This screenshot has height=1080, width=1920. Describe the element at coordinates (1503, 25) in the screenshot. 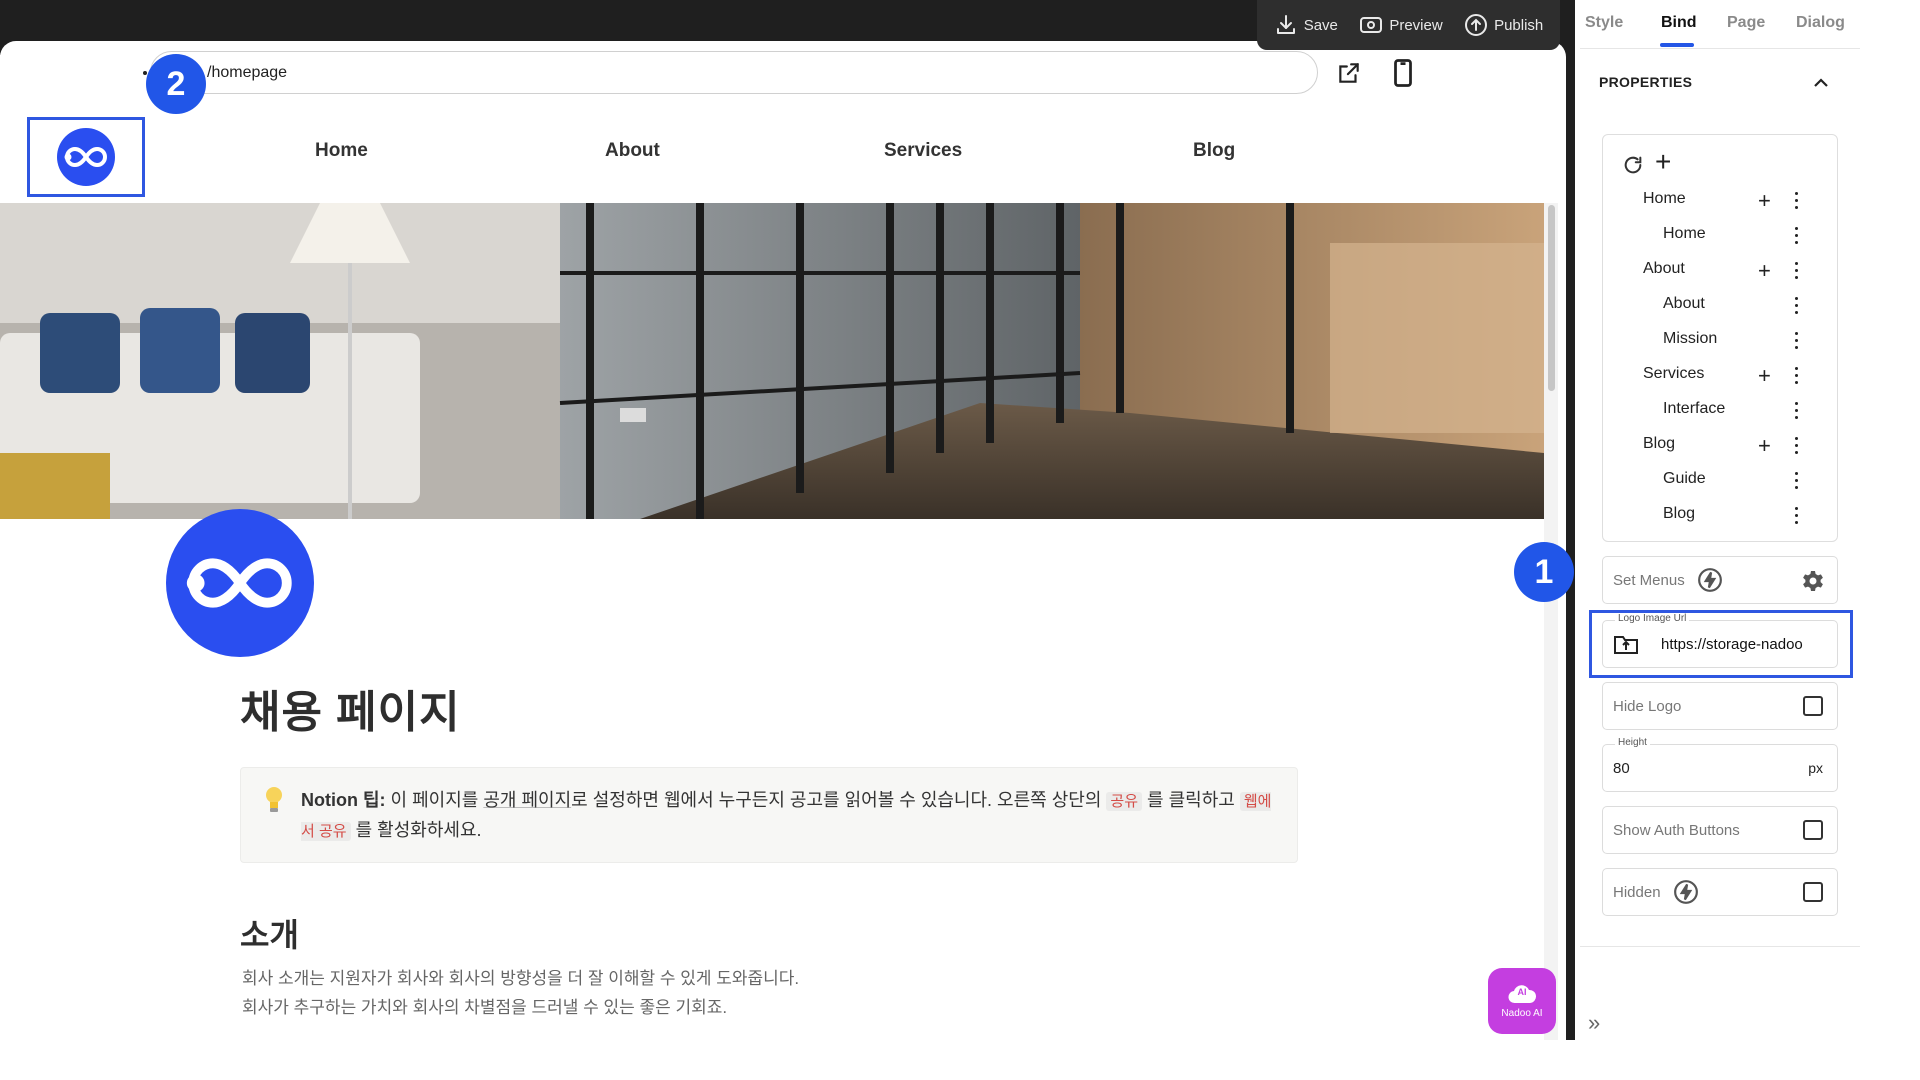

I see `publish-button: Publish` at that location.